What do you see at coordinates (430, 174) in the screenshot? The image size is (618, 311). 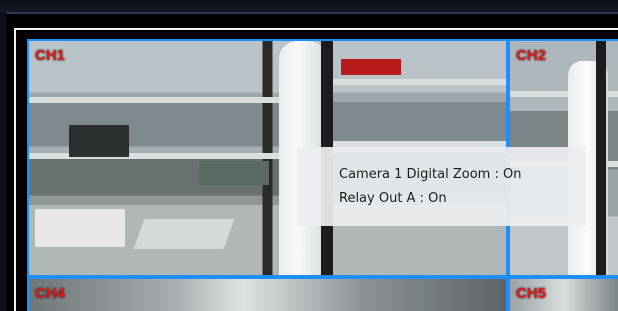 I see `digital-zoom-status: Camera 1 Digital Zoom : On` at bounding box center [430, 174].